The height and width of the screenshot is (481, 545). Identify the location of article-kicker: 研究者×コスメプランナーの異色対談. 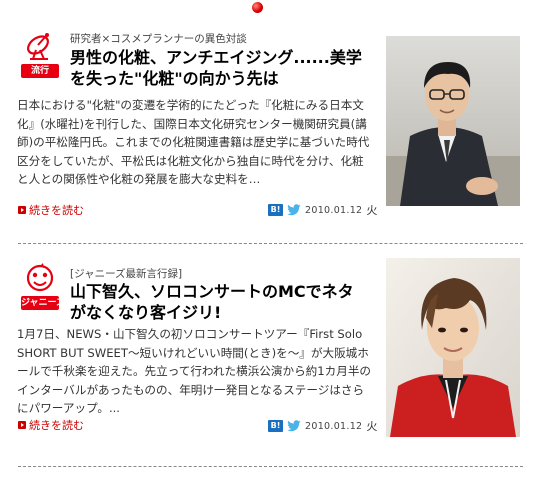
(158, 39).